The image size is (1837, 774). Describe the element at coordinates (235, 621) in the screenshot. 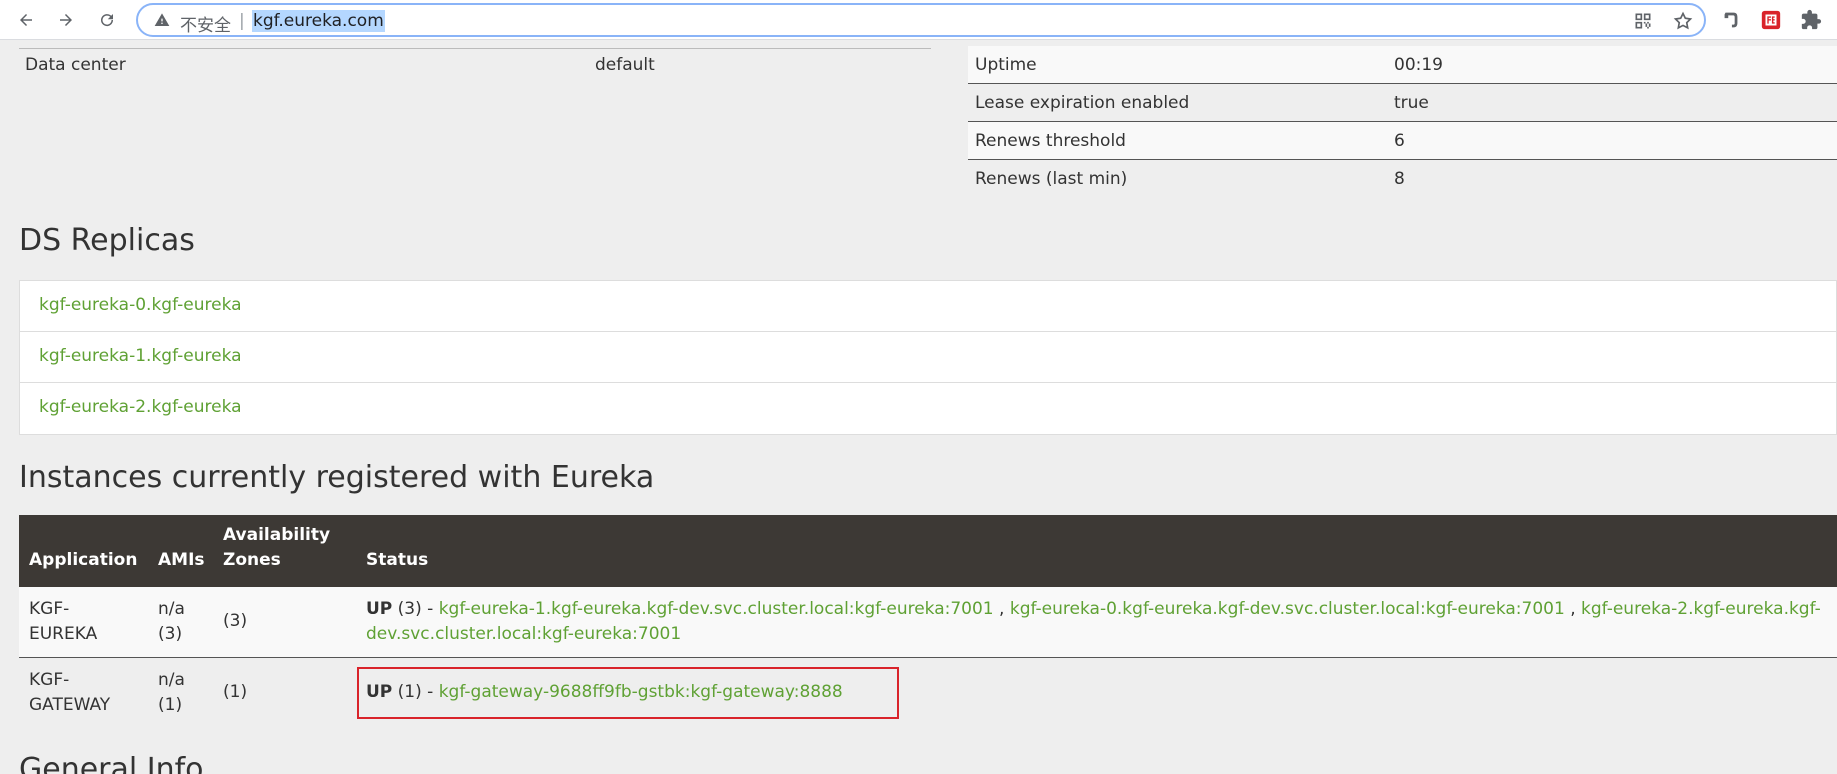

I see `zones-value: (3)` at that location.